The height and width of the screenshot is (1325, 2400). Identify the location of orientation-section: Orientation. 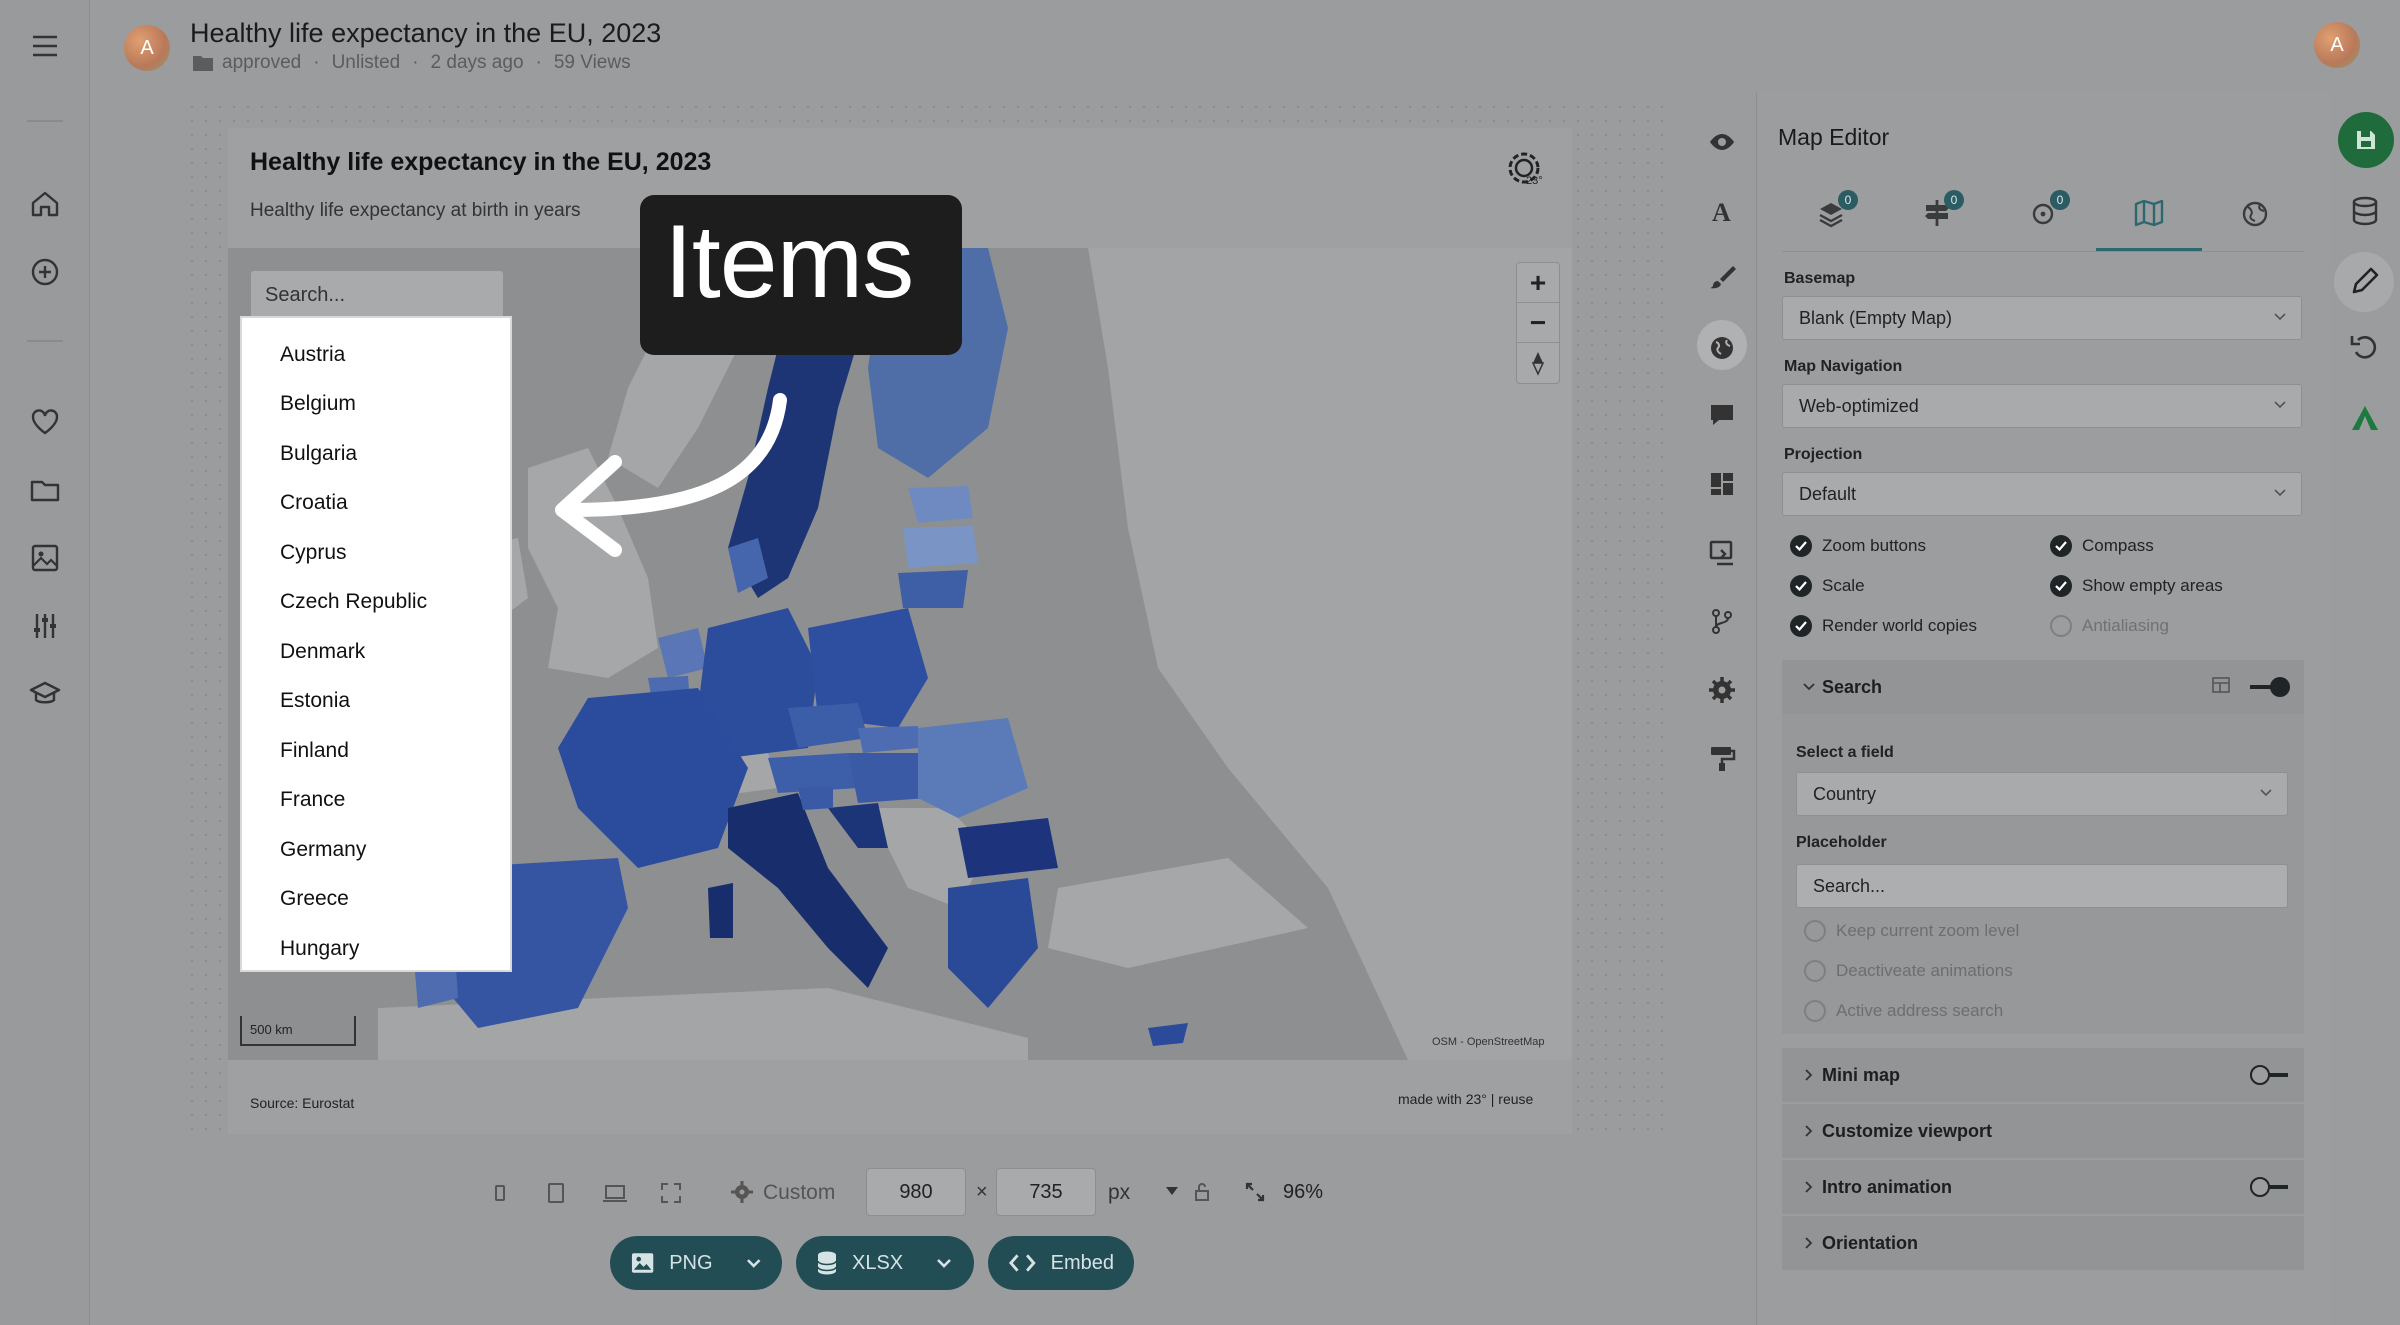
(2043, 1243).